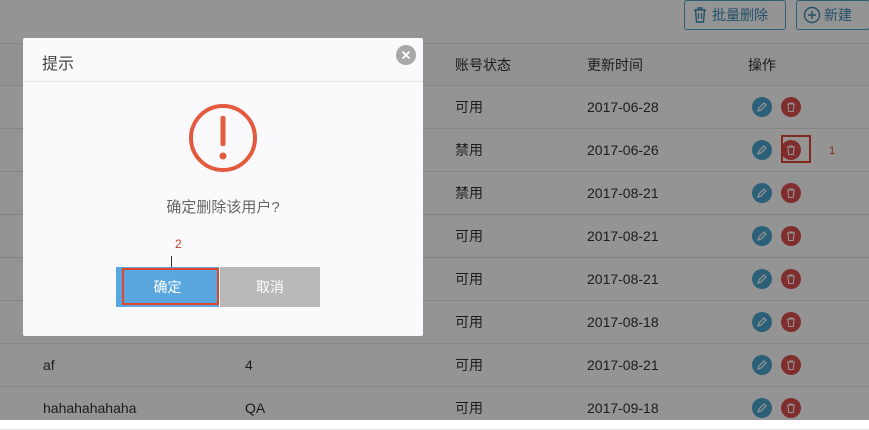  What do you see at coordinates (178, 244) in the screenshot?
I see `annotation-mark-2: 2` at bounding box center [178, 244].